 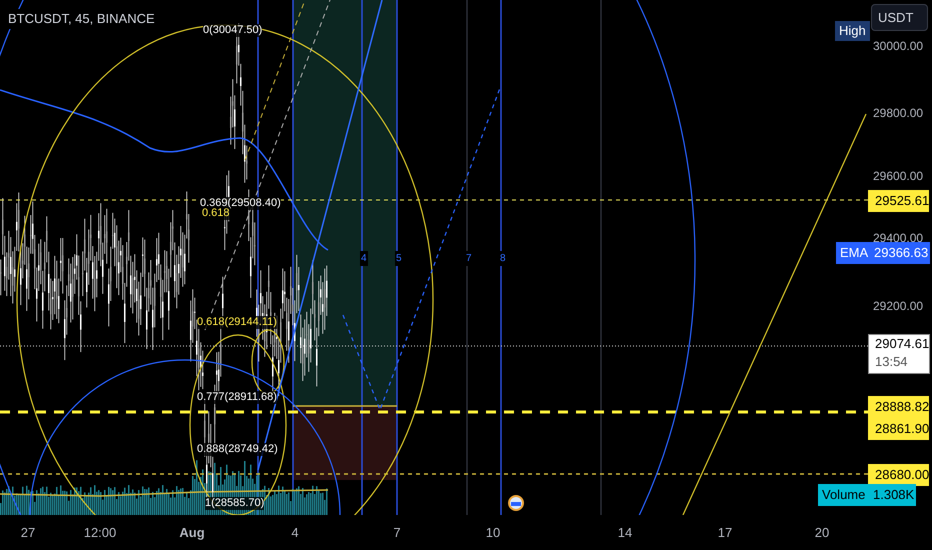 I want to click on currency-button: USDT, so click(x=899, y=17).